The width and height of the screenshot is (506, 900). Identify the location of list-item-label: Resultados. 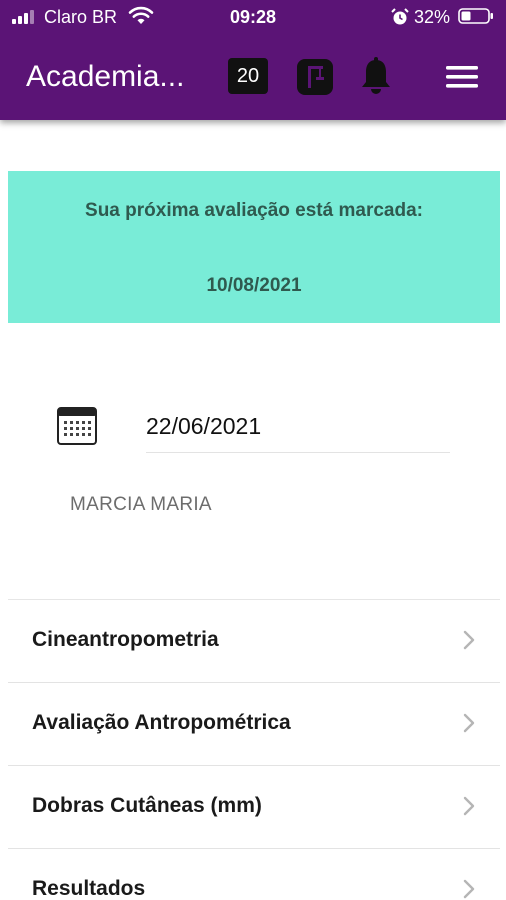
(89, 888).